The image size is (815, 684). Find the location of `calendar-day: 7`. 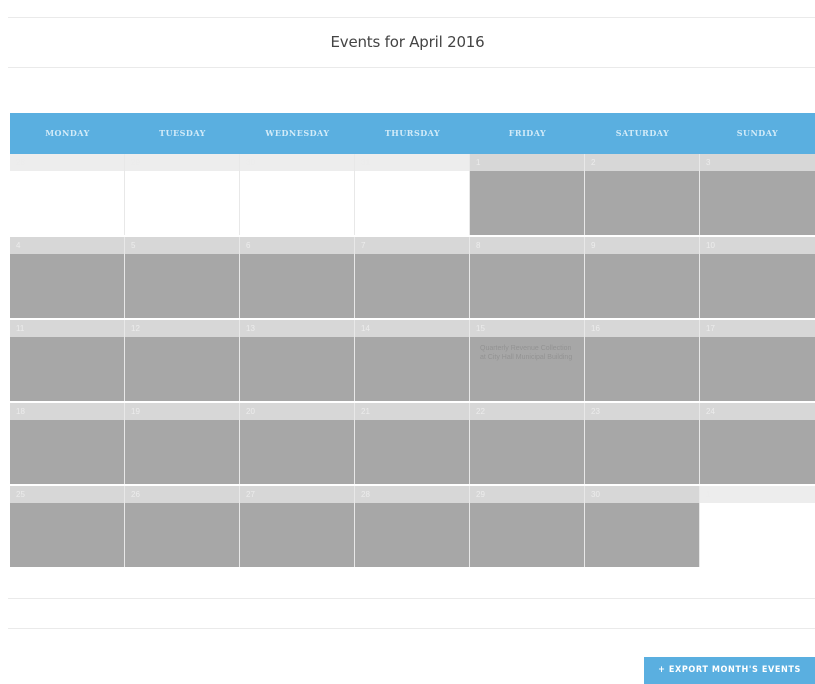

calendar-day: 7 is located at coordinates (412, 277).